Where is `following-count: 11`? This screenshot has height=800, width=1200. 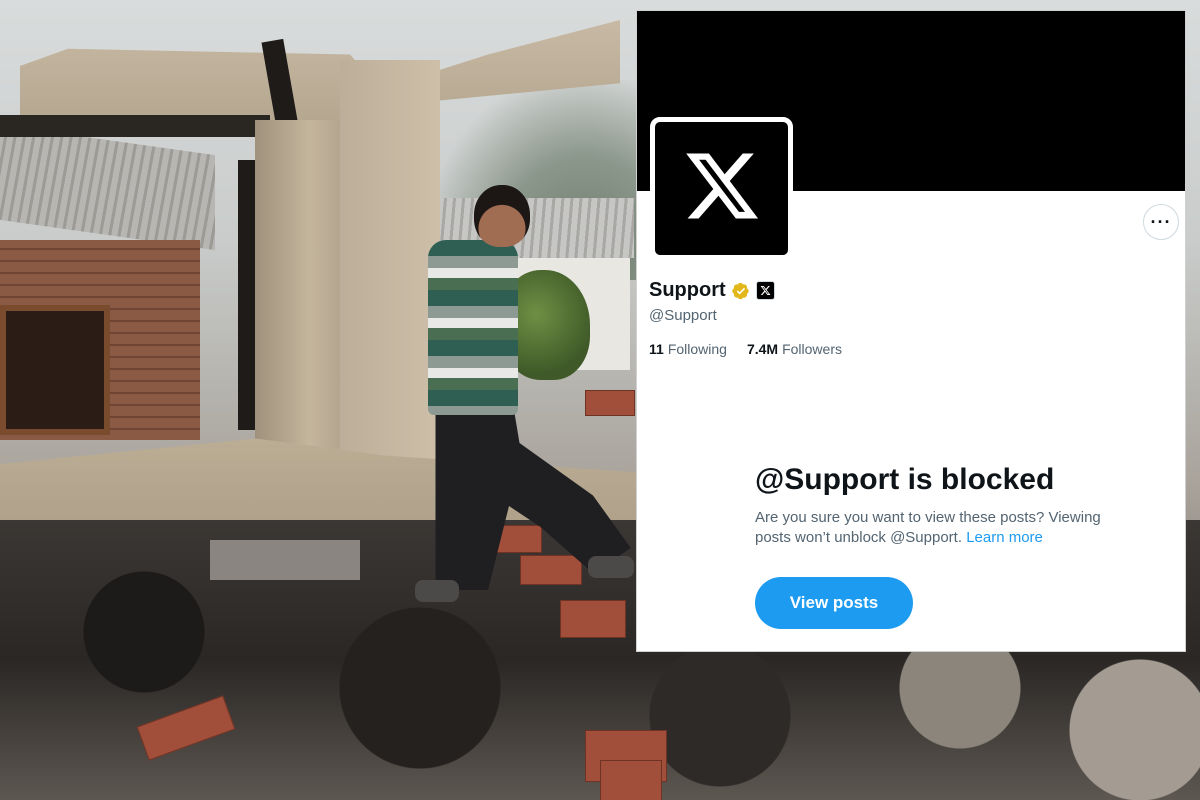 following-count: 11 is located at coordinates (656, 349).